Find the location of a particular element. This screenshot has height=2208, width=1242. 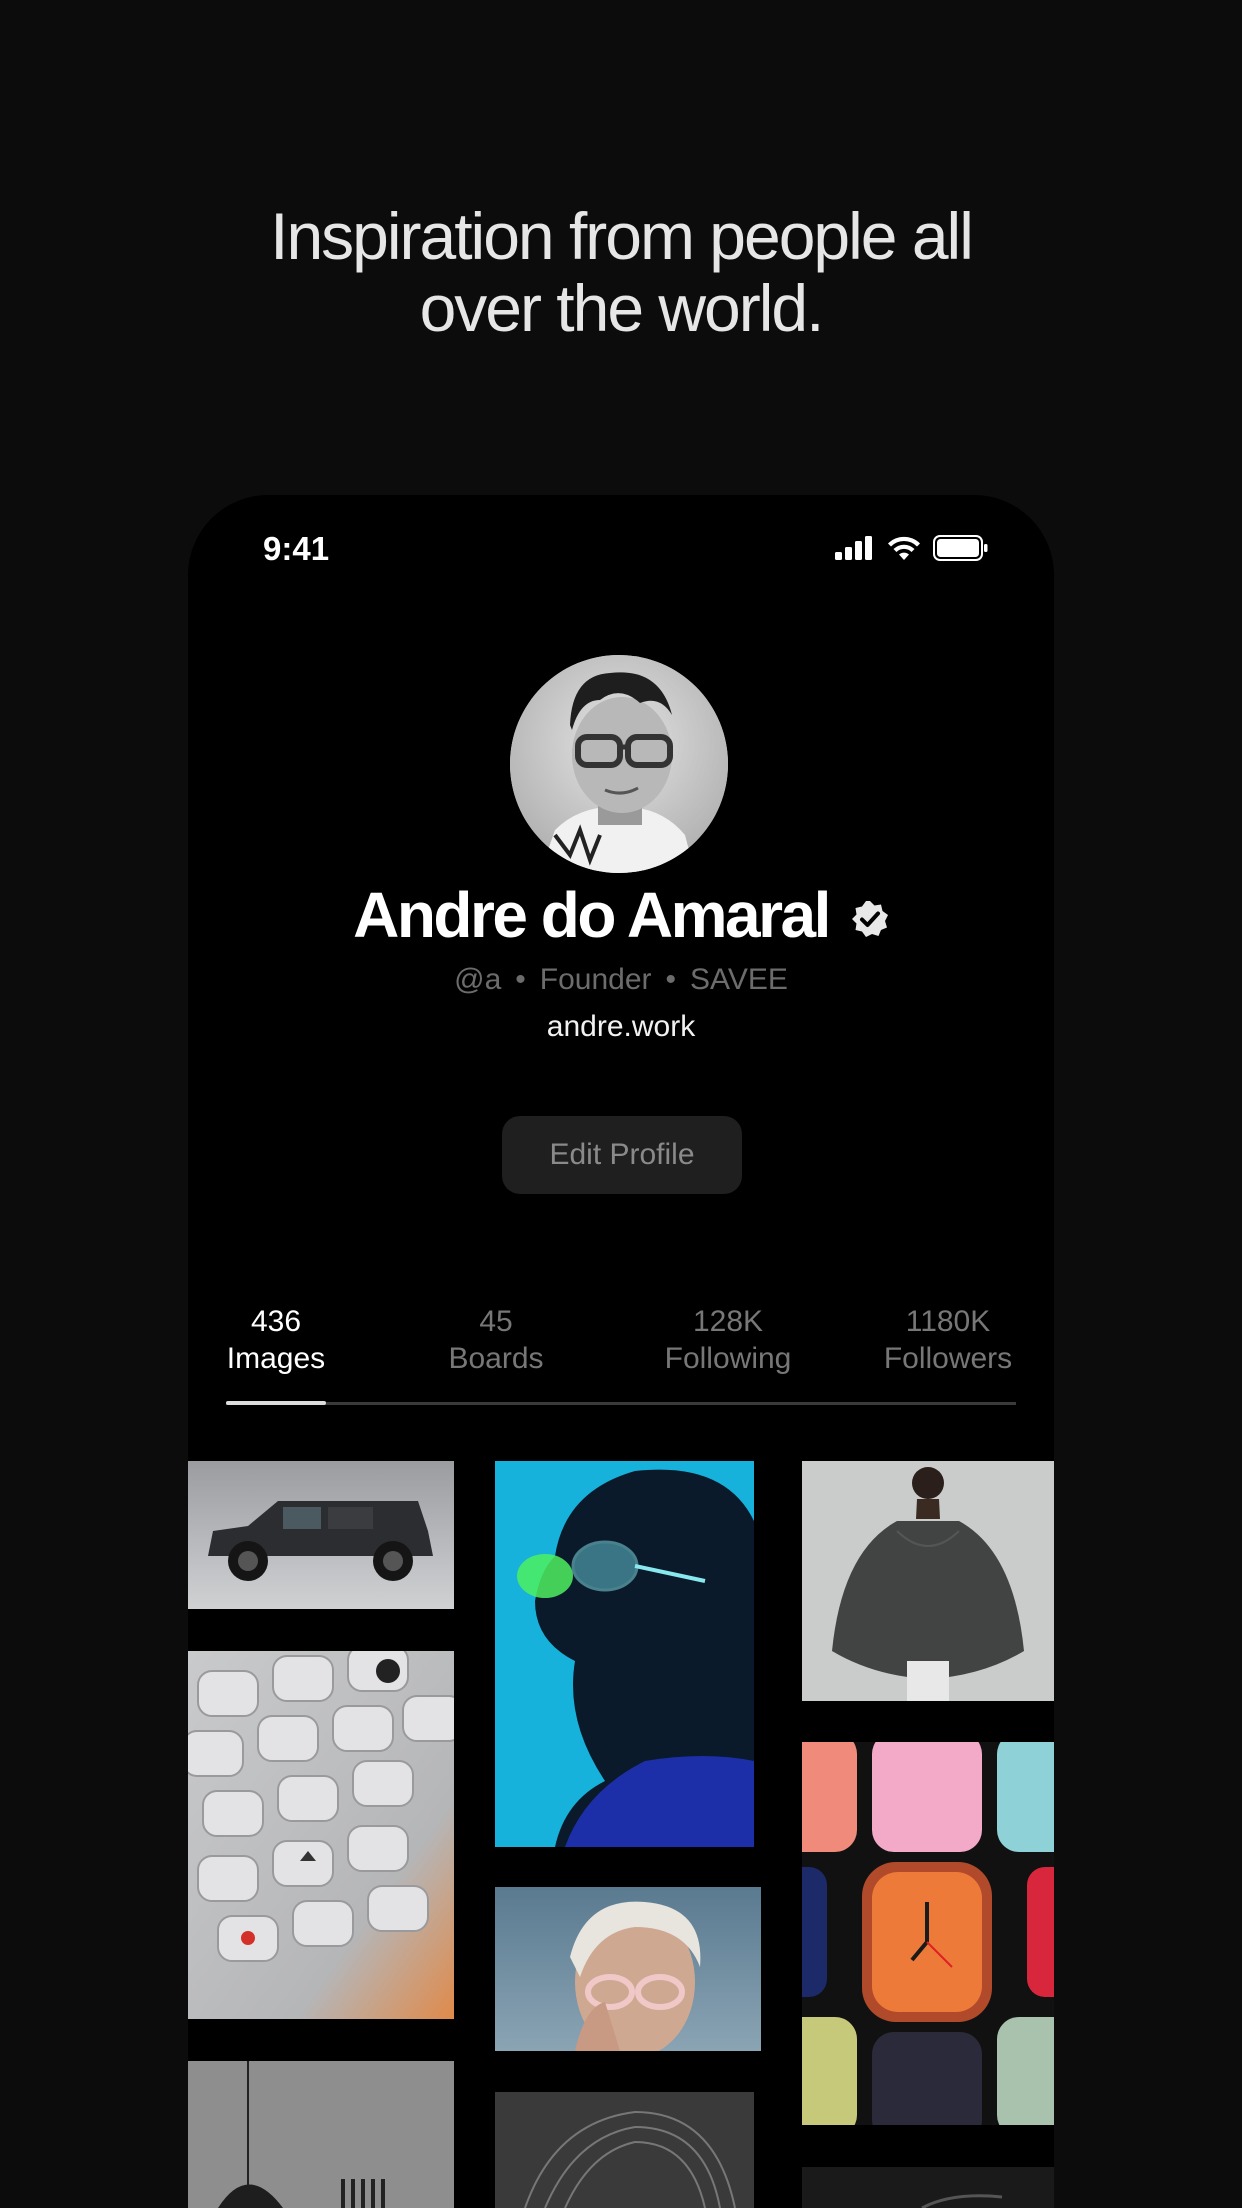

tab-label: Followers is located at coordinates (948, 1358).